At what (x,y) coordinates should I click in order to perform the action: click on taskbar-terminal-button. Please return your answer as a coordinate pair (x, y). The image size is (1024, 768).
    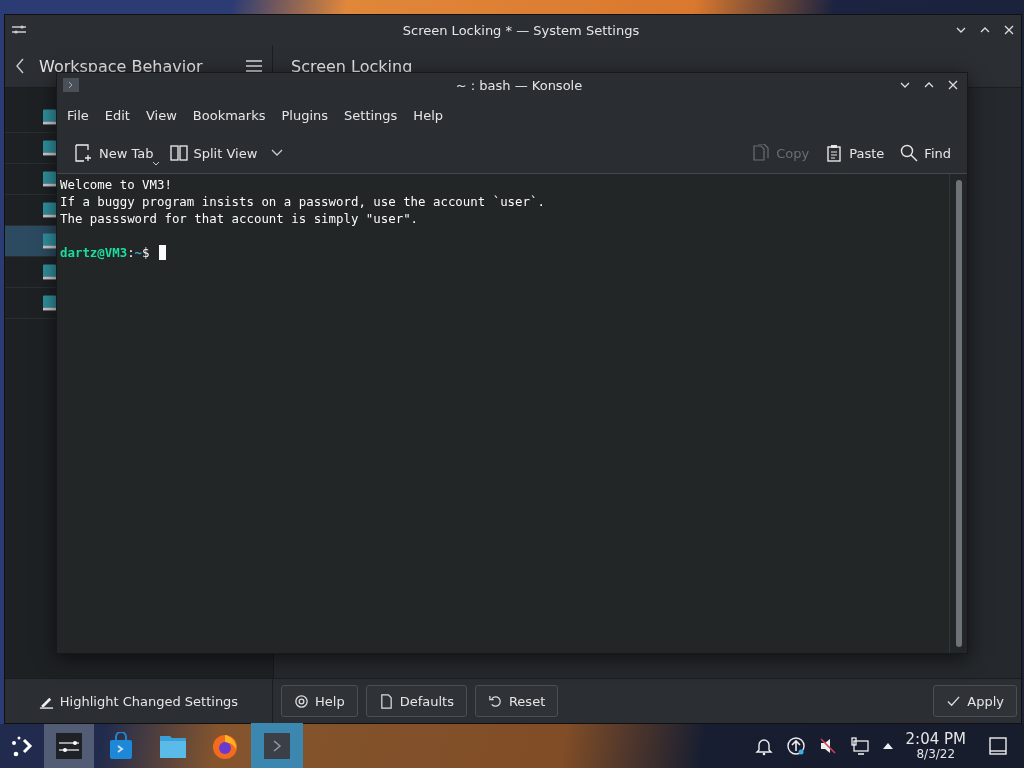
    Looking at the image, I should click on (277, 746).